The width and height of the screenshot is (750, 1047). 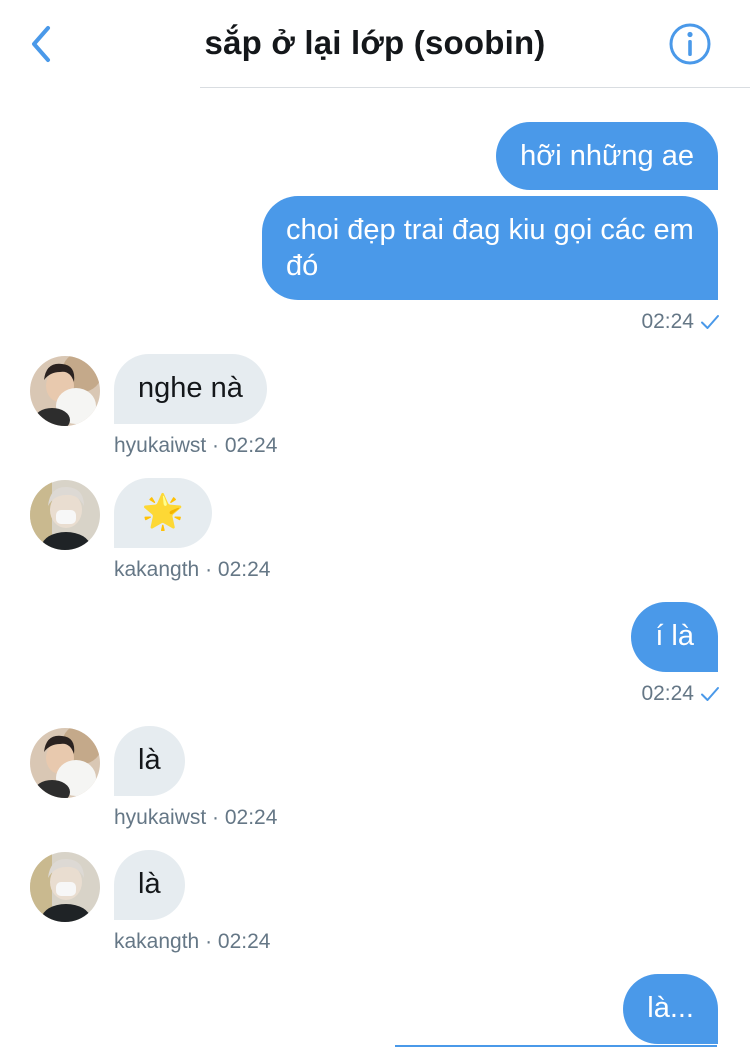 I want to click on message-text: í là, so click(x=674, y=636).